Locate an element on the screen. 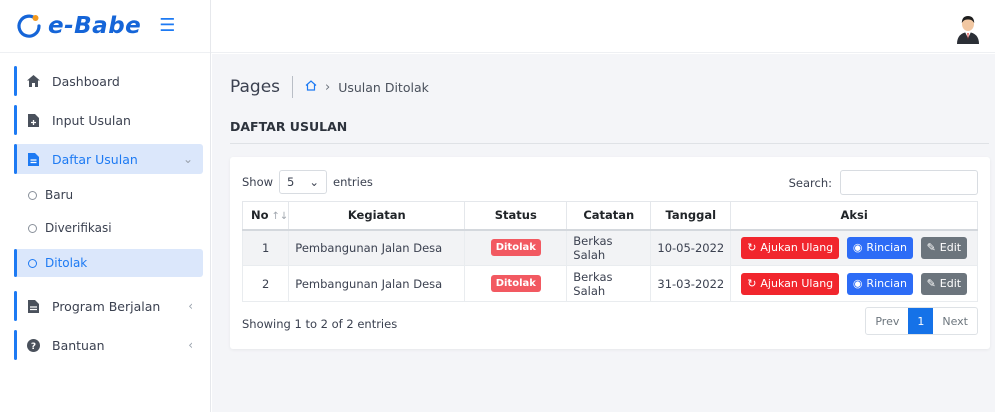  topbar is located at coordinates (603, 26).